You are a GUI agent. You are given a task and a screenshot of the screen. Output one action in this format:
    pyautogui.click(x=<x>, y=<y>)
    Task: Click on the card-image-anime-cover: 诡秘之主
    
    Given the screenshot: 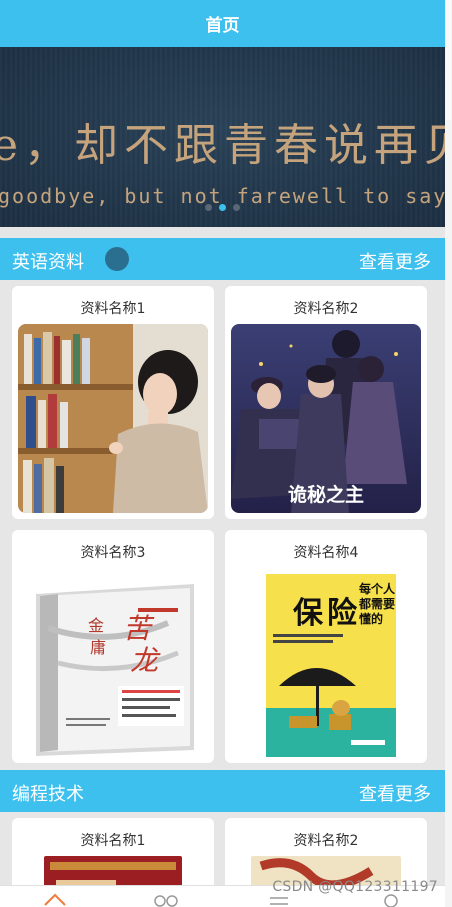 What is the action you would take?
    pyautogui.click(x=326, y=418)
    